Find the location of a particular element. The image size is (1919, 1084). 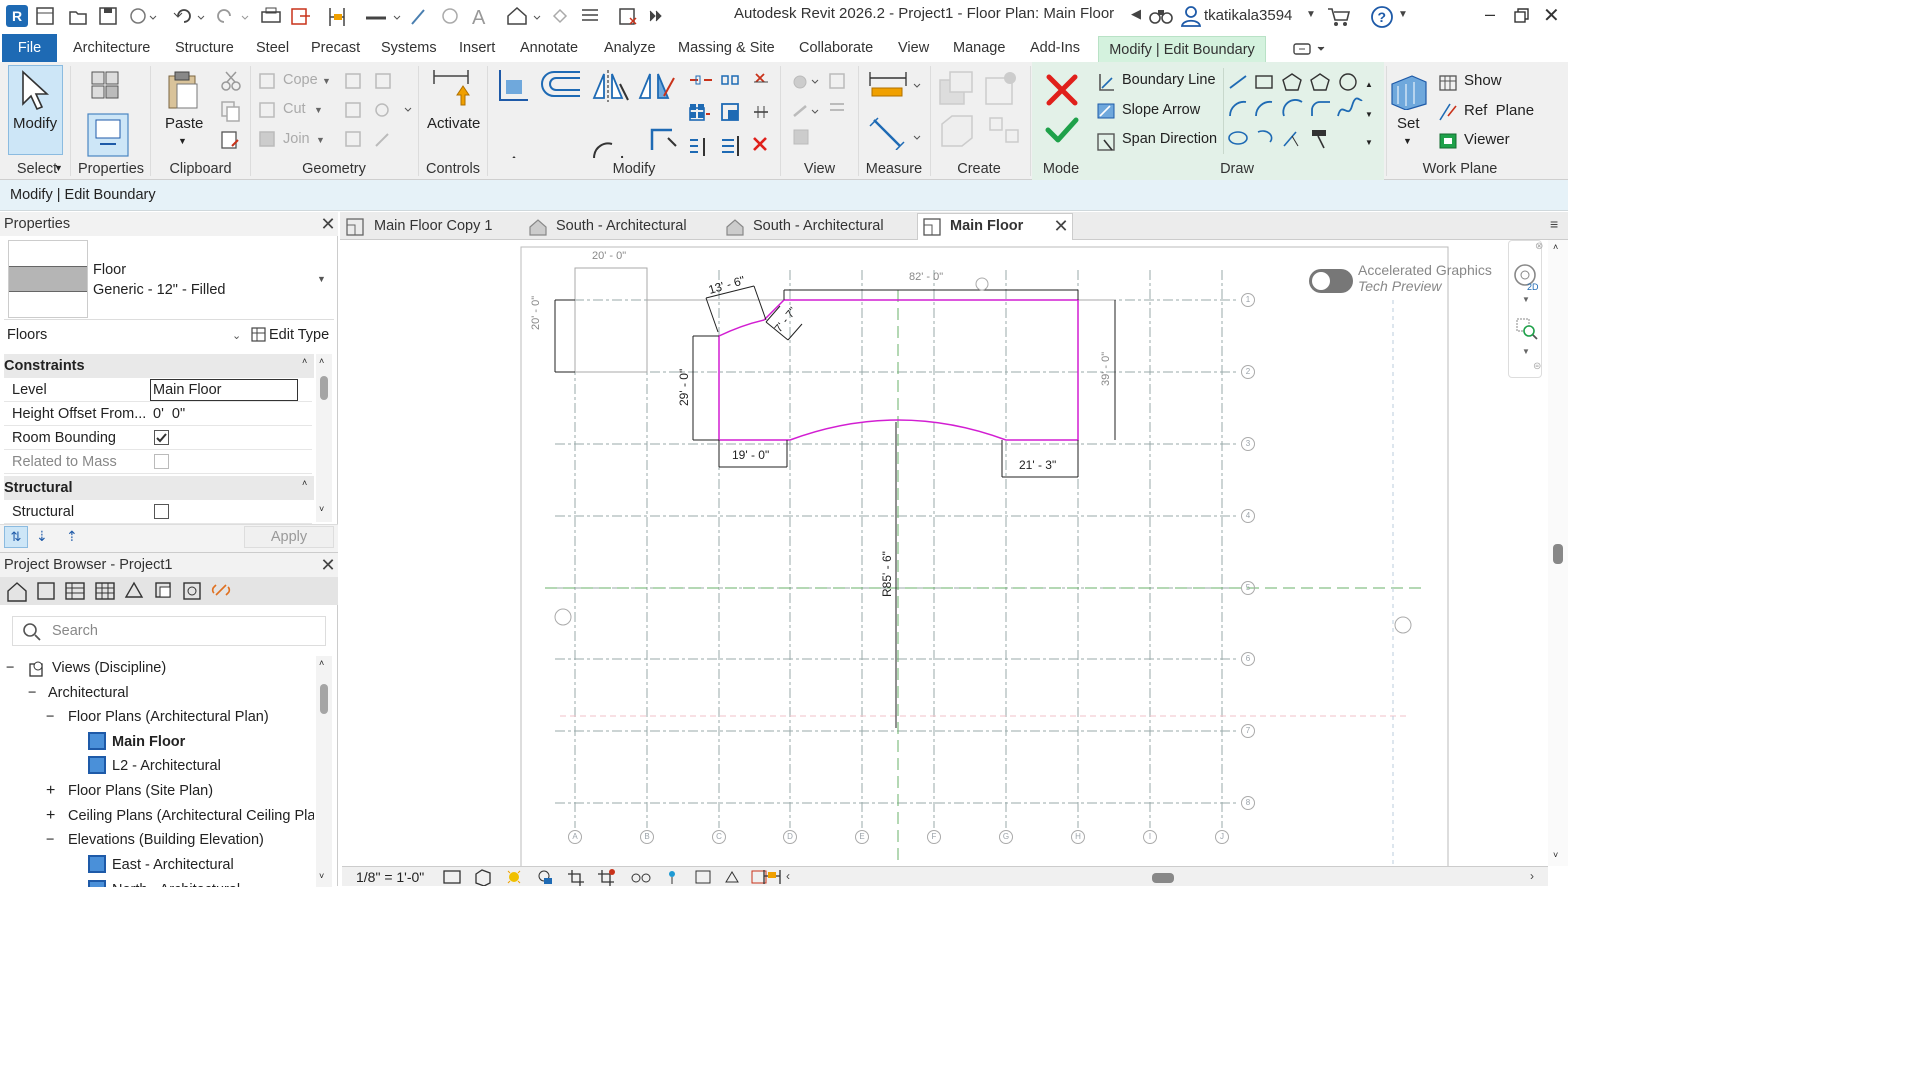

dimension-control-icon is located at coordinates (982, 284).